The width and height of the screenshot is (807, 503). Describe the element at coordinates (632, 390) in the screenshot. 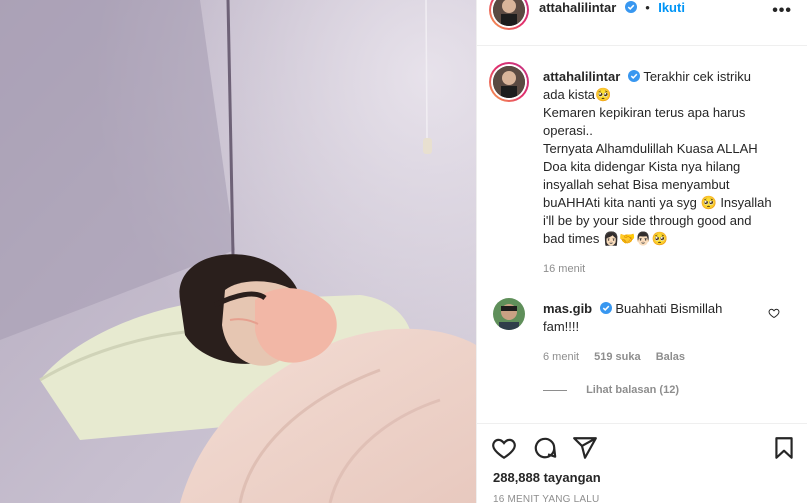

I see `view-replies-label: Lihat balasan (12)` at that location.